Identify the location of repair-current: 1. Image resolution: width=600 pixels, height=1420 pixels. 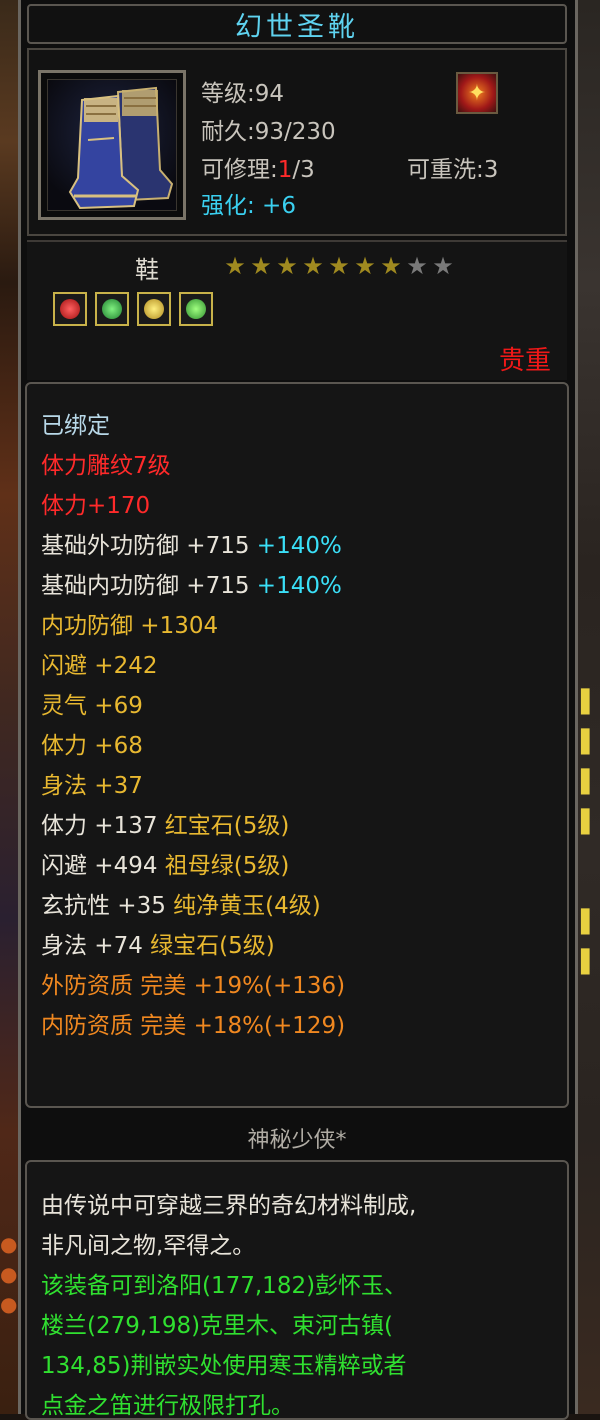
(285, 170).